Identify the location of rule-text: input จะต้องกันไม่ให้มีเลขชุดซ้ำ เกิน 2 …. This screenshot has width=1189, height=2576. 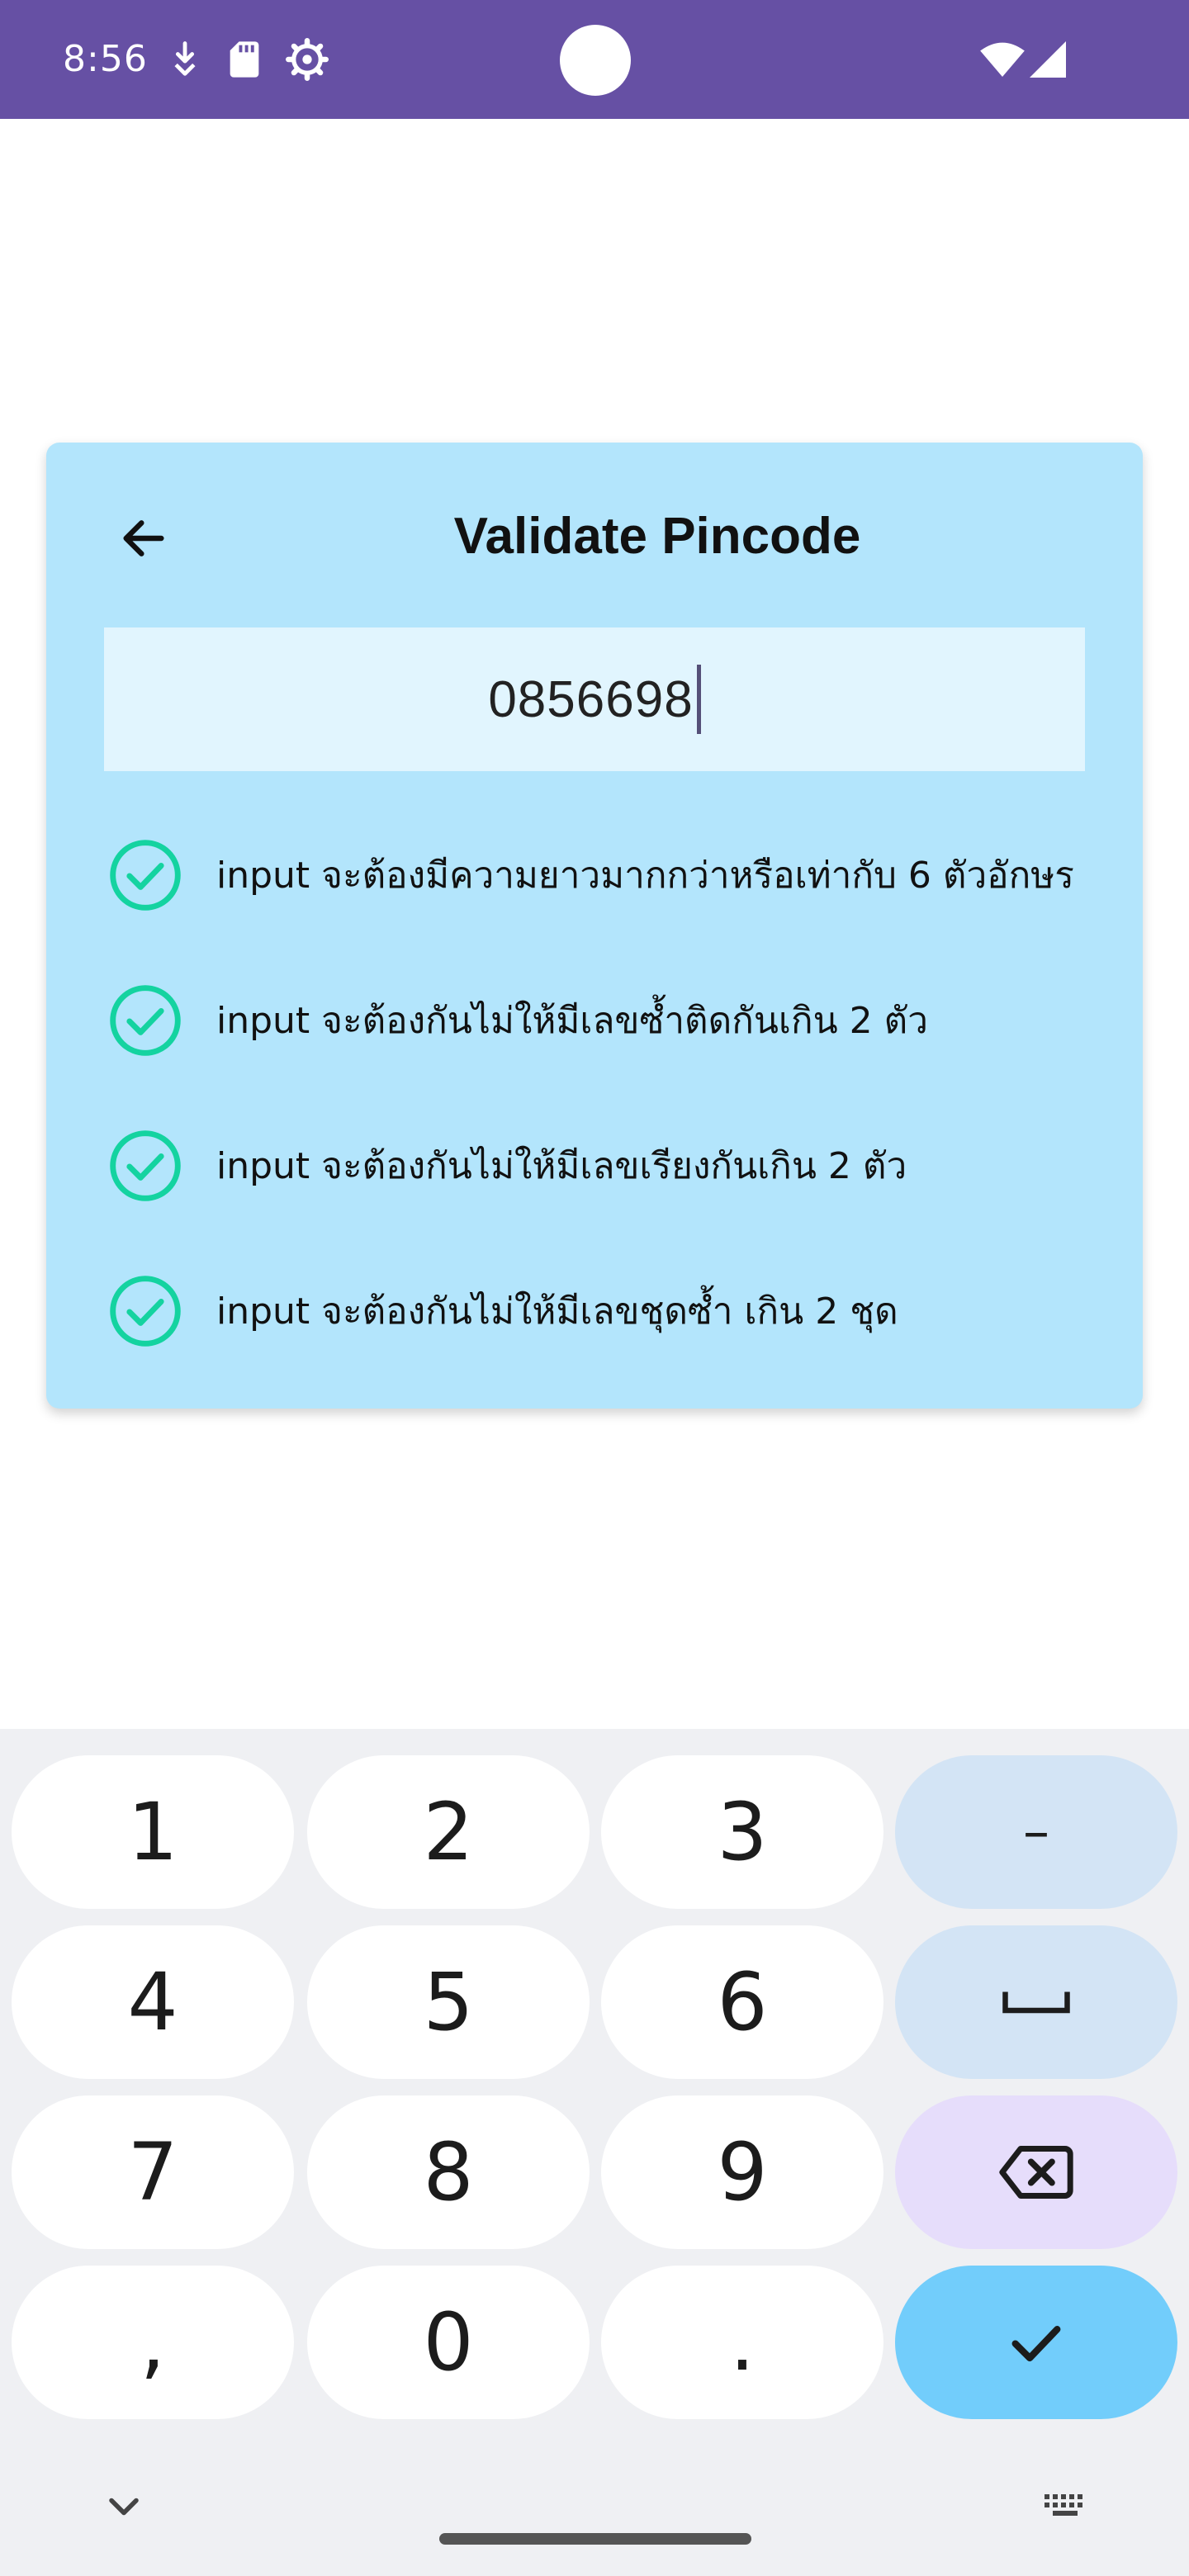
(557, 1311).